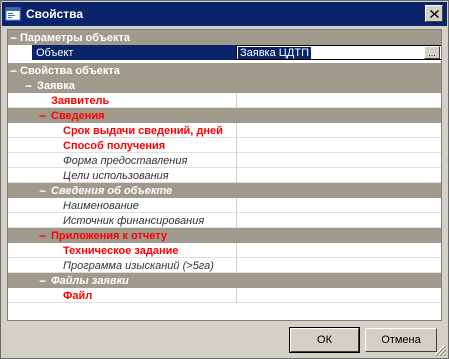  Describe the element at coordinates (338, 130) in the screenshot. I see `srok-value` at that location.